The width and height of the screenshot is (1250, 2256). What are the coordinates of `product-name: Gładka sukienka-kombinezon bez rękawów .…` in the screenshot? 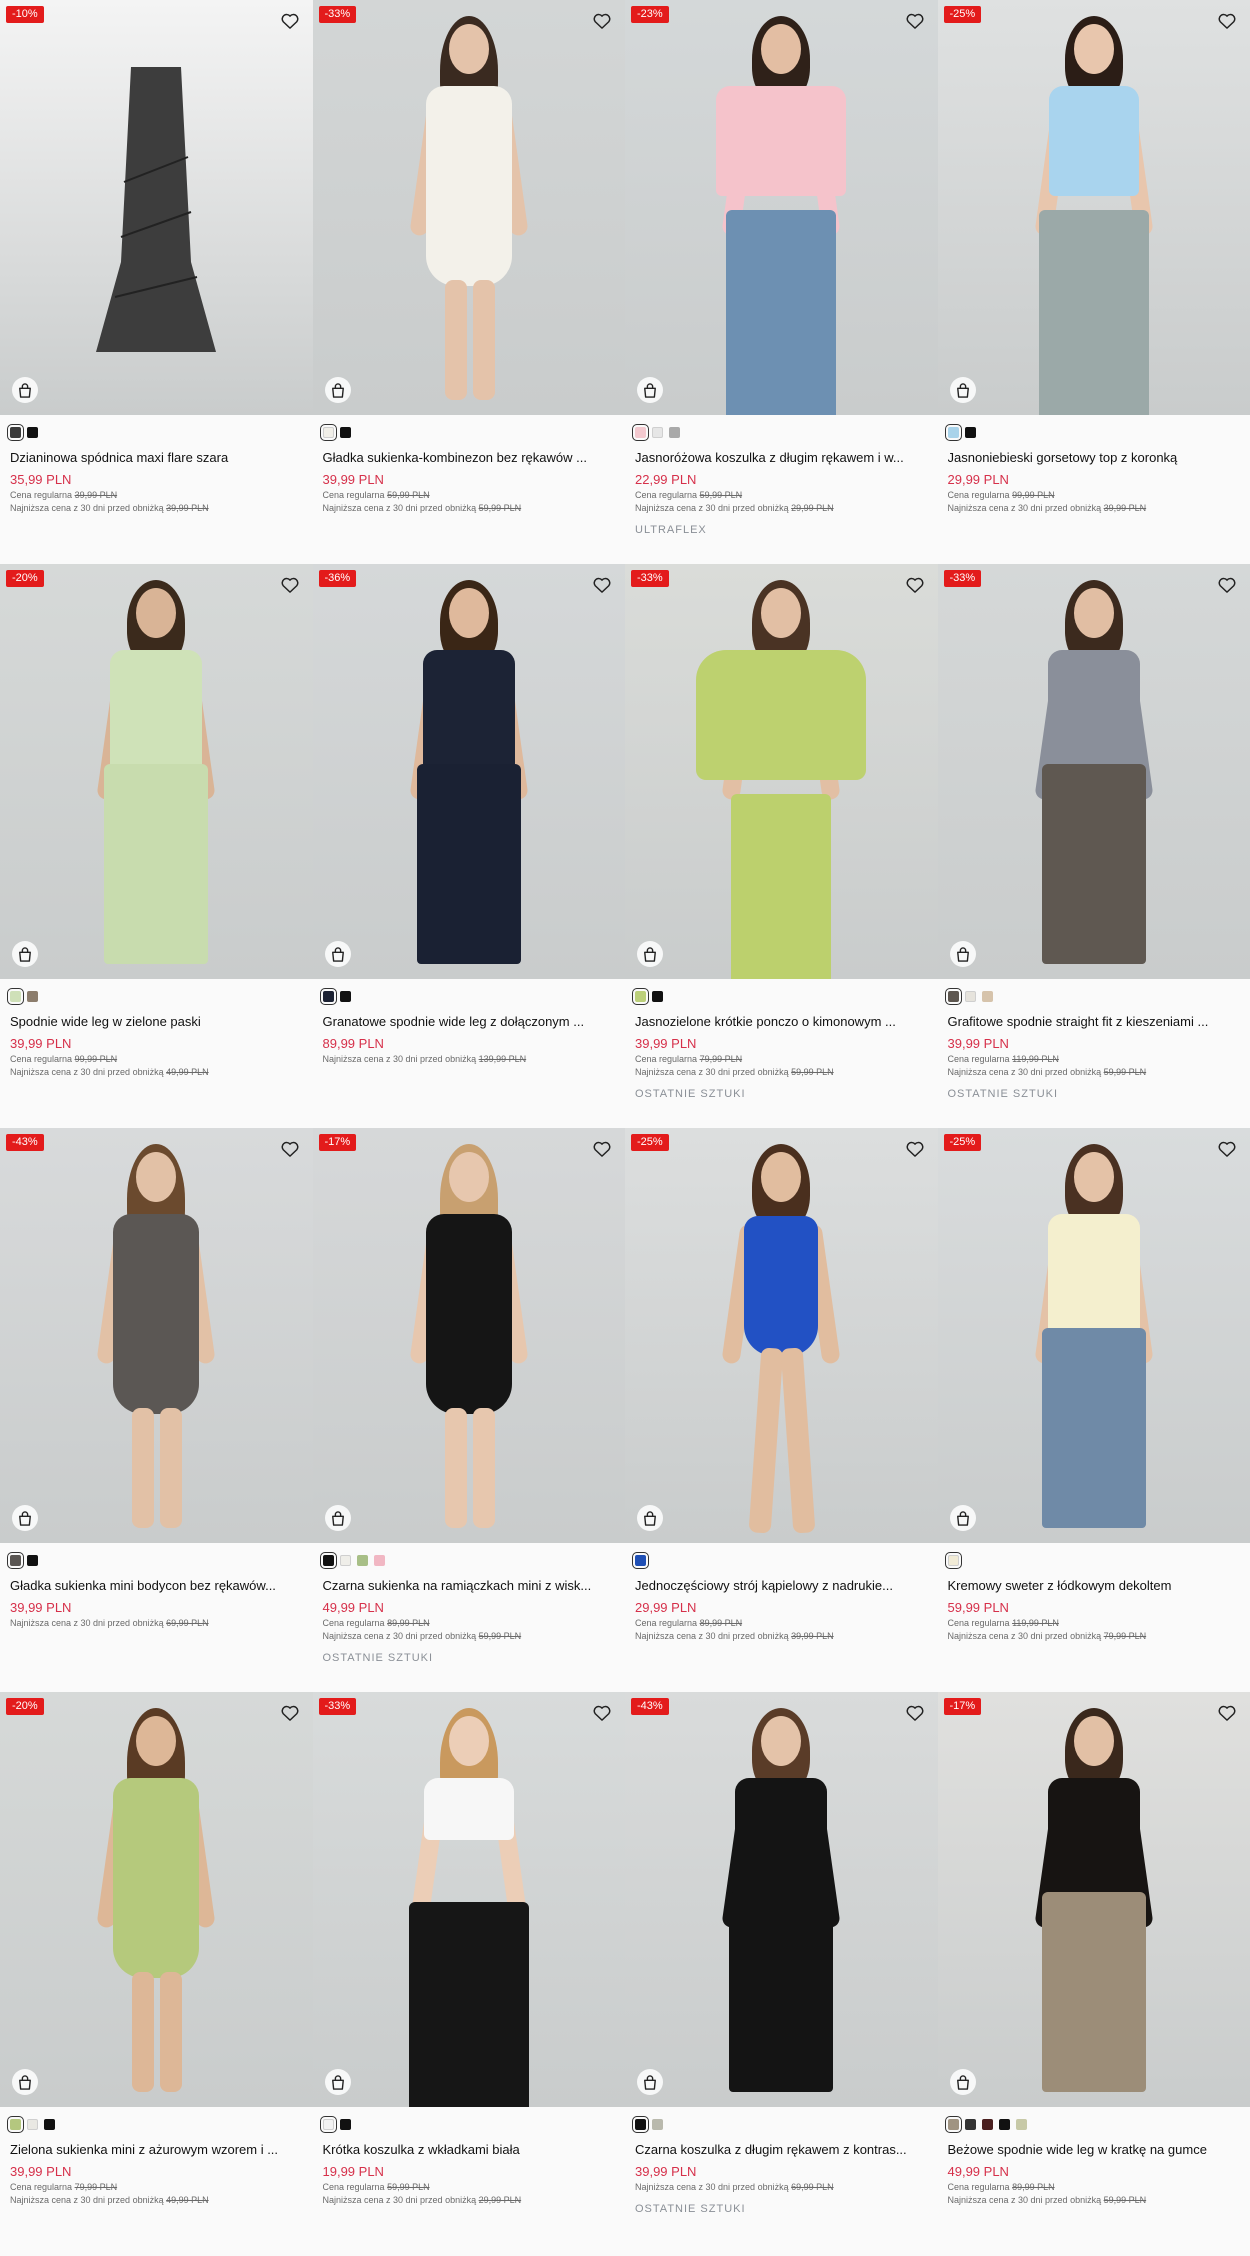 It's located at (469, 458).